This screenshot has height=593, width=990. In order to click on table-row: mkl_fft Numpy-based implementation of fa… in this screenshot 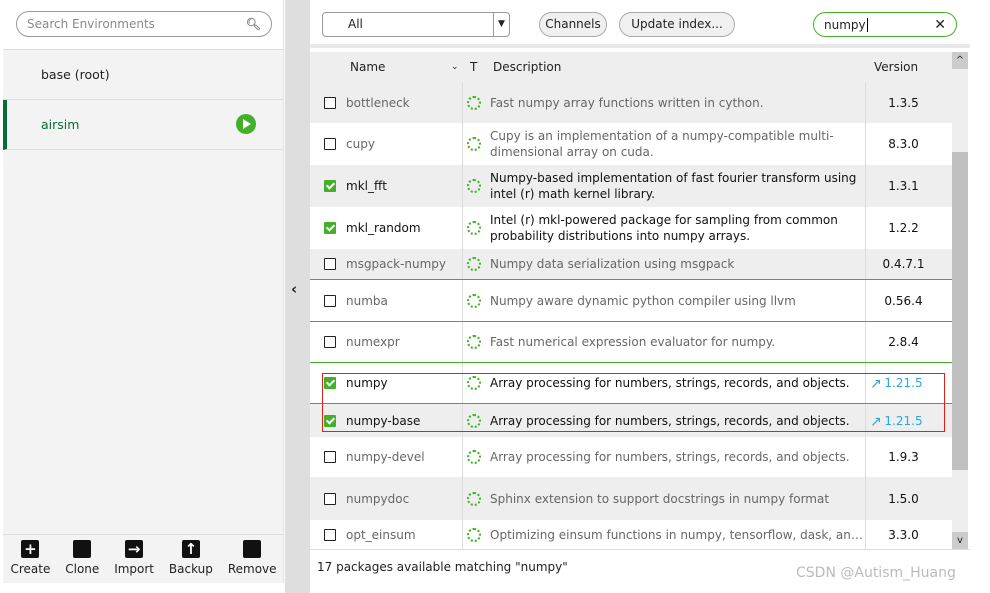, I will do `click(631, 186)`.